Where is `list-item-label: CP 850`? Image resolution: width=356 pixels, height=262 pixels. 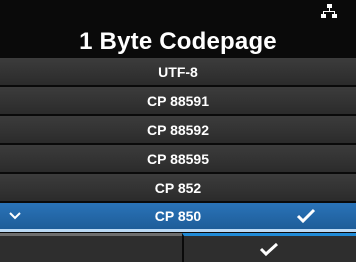 list-item-label: CP 850 is located at coordinates (178, 216).